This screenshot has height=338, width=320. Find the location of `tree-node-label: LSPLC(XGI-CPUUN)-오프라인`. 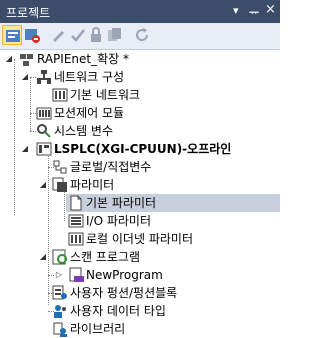

tree-node-label: LSPLC(XGI-CPUUN)-오프라인 is located at coordinates (143, 149).